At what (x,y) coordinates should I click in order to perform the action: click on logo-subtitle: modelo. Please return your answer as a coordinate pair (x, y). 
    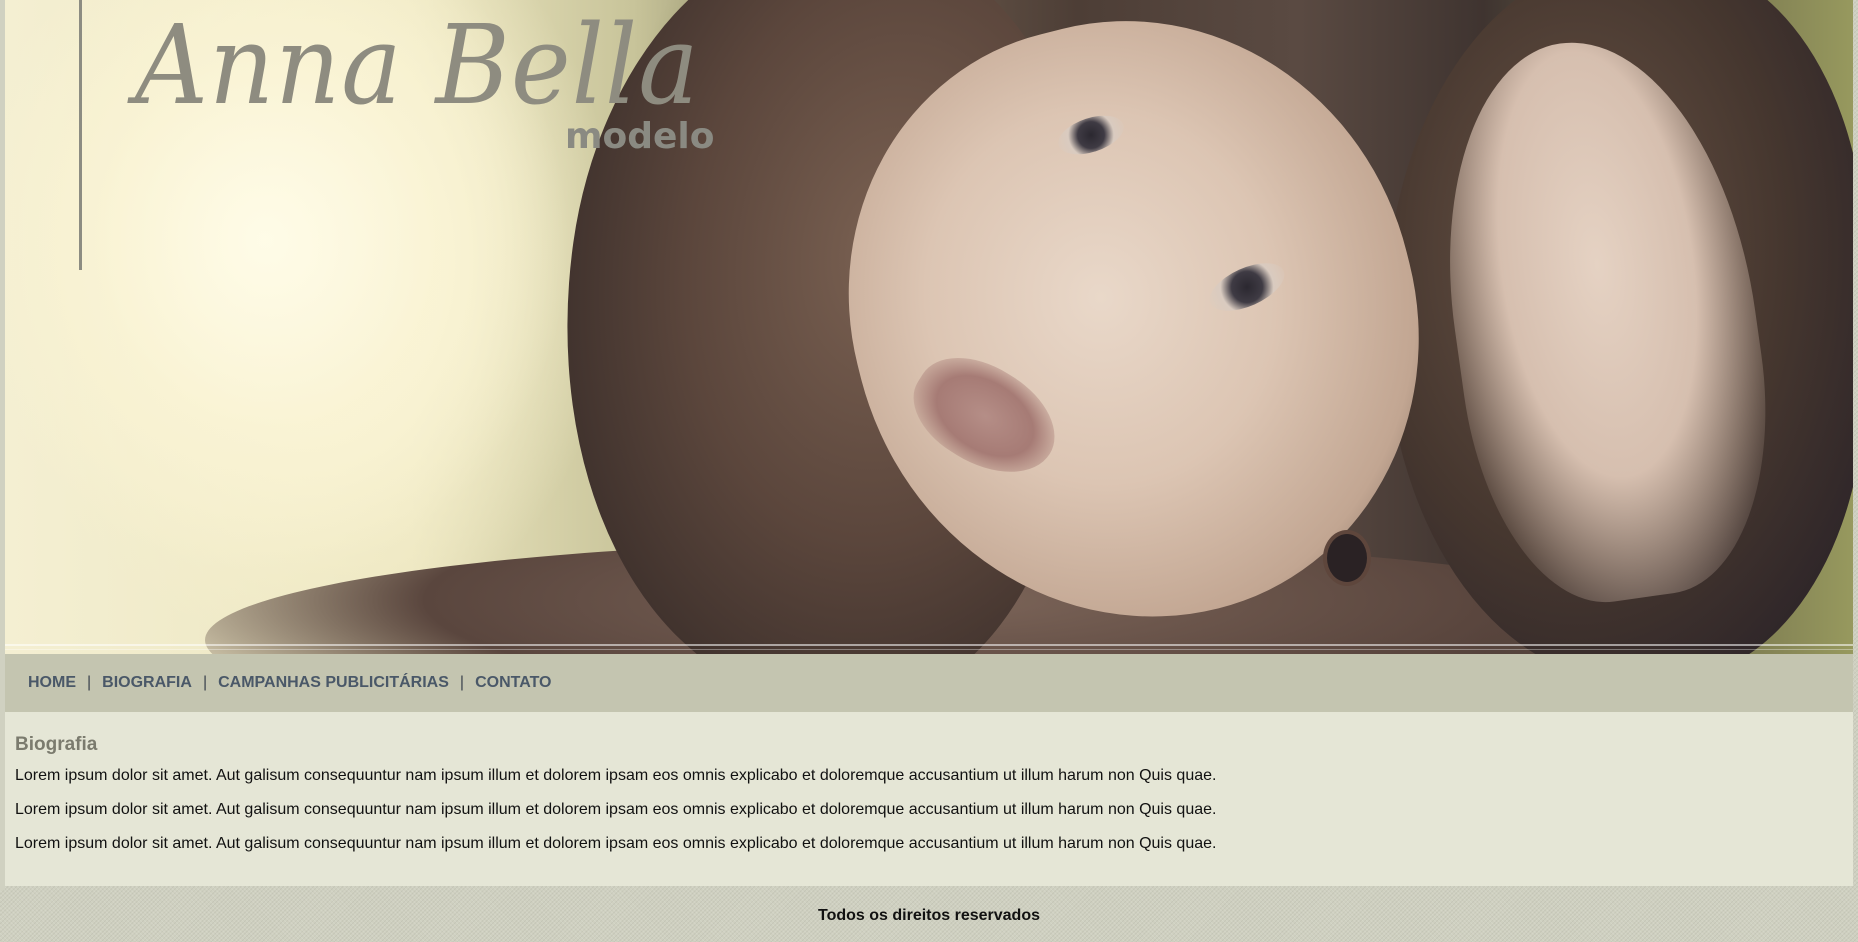
    Looking at the image, I should click on (640, 136).